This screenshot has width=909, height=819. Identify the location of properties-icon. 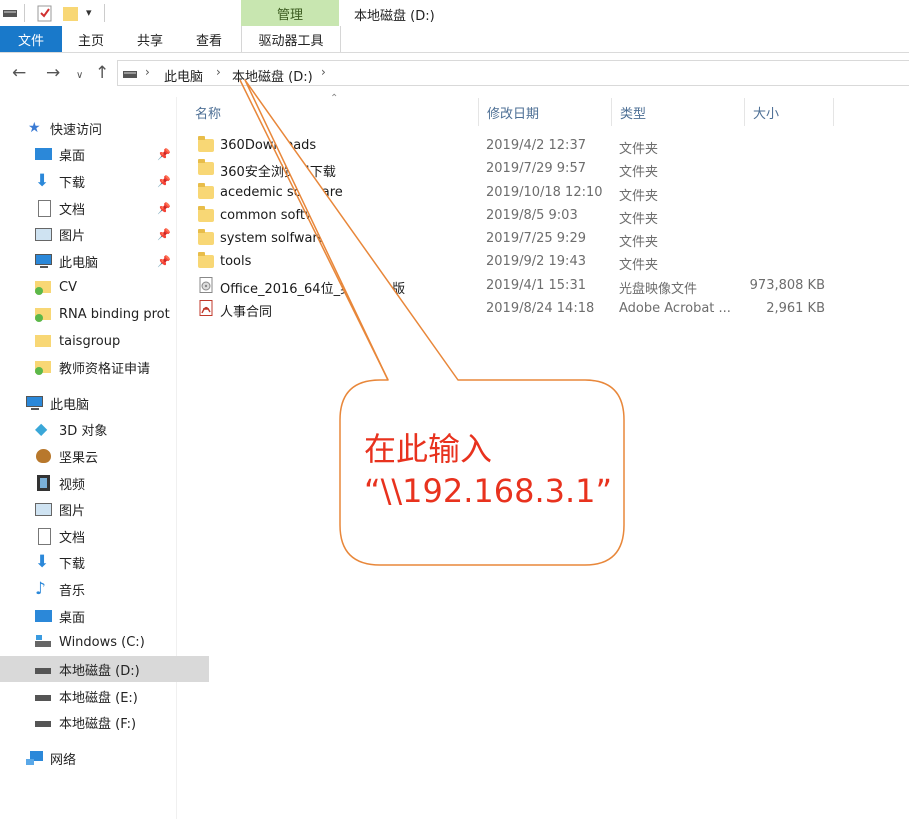
(45, 13).